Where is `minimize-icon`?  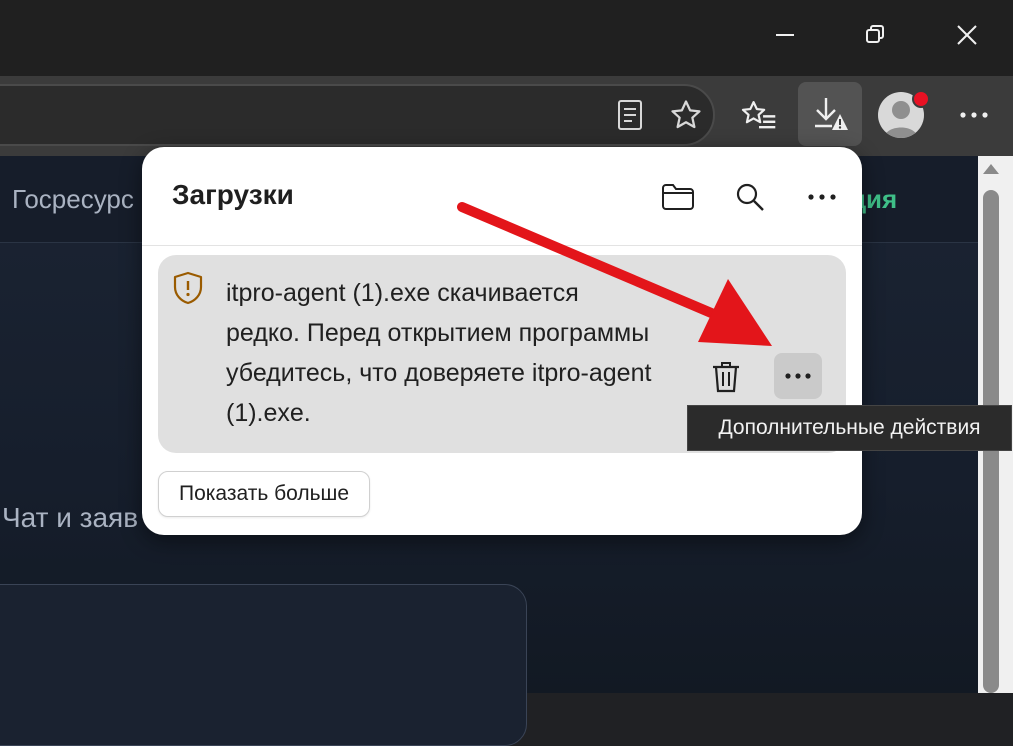 minimize-icon is located at coordinates (785, 35).